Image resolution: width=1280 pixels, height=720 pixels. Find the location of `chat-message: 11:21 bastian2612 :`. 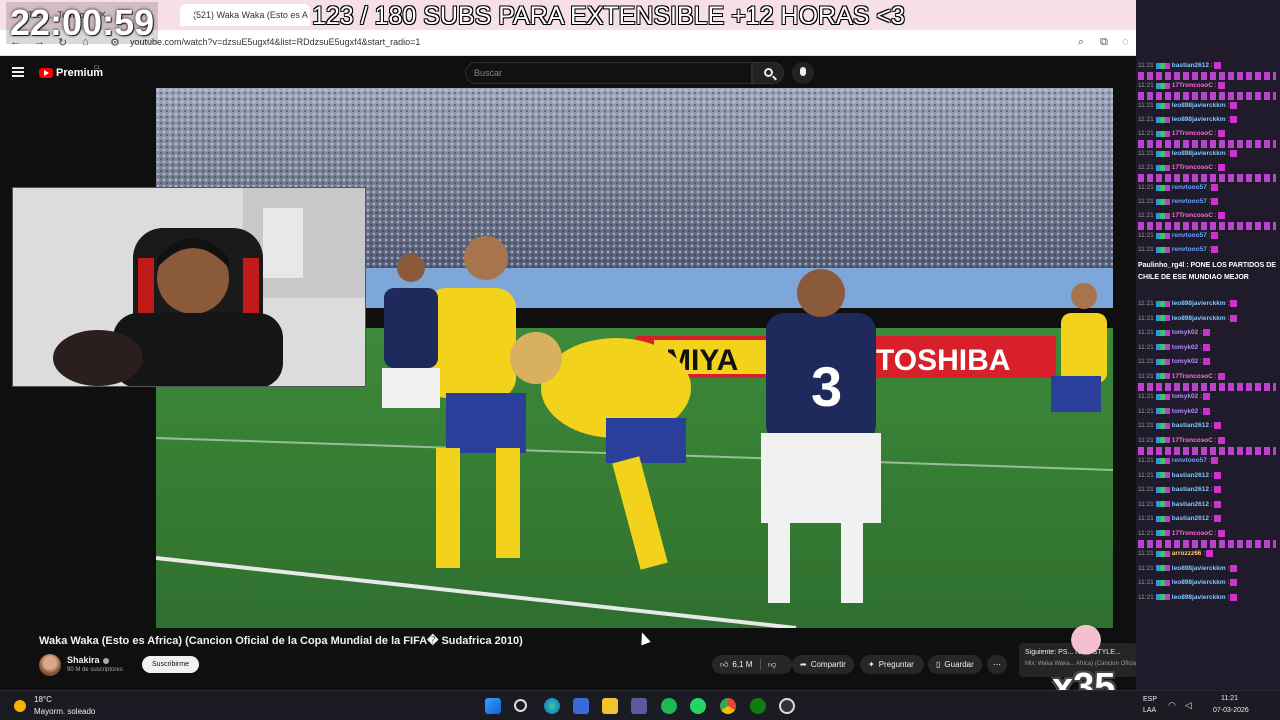

chat-message: 11:21 bastian2612 : is located at coordinates (1208, 475).